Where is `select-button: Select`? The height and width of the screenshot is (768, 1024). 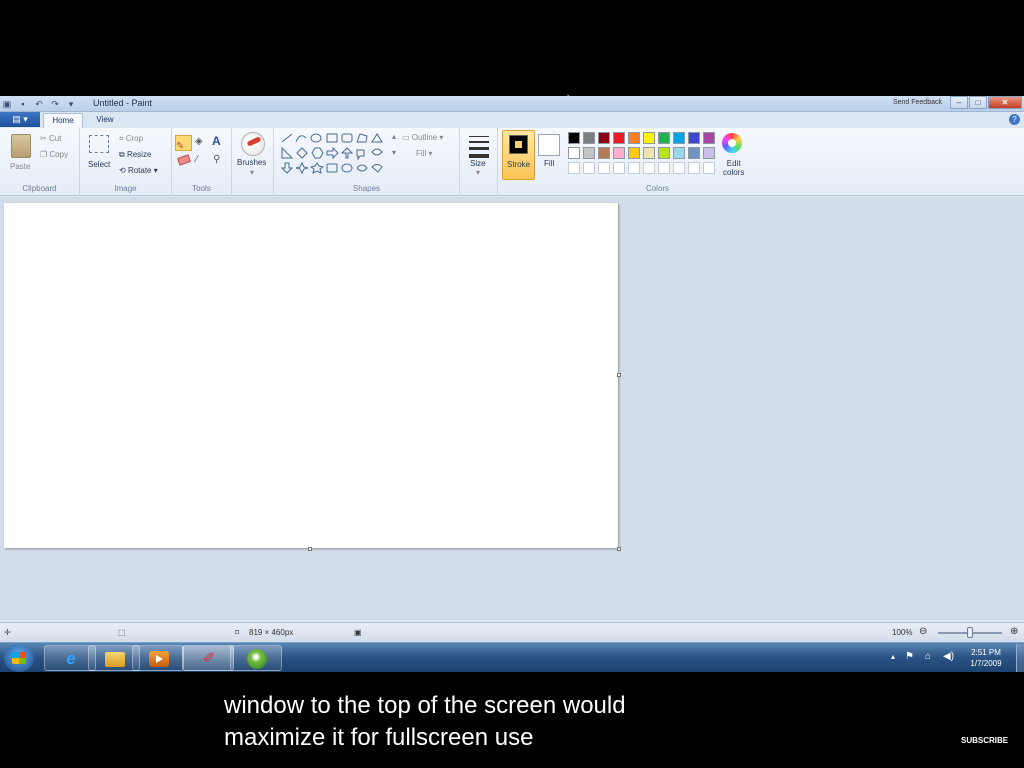 select-button: Select is located at coordinates (99, 164).